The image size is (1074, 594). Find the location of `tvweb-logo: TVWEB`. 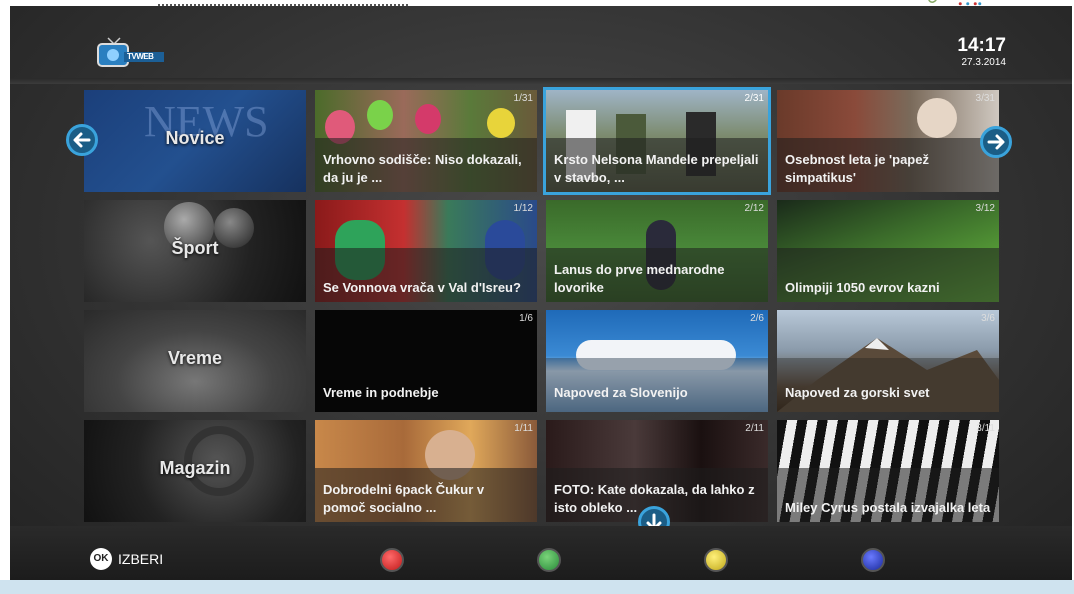

tvweb-logo: TVWEB is located at coordinates (131, 53).